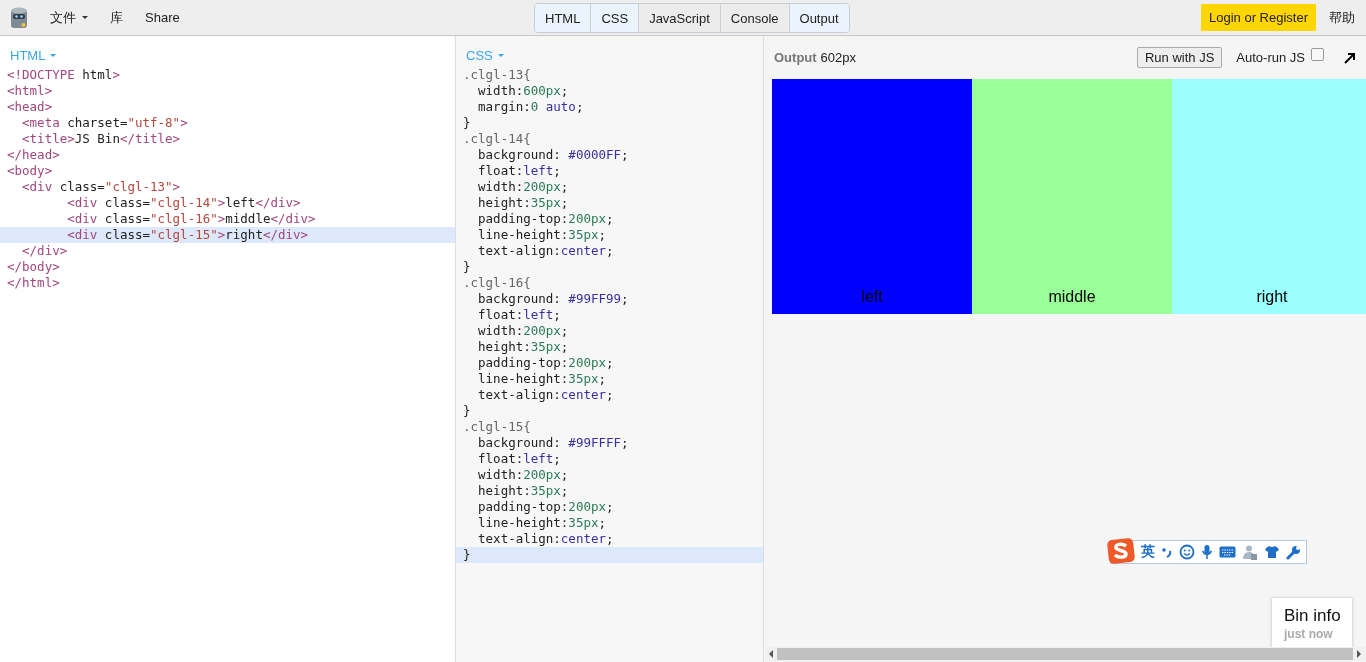 This screenshot has width=1366, height=662. I want to click on code-line: <html>, so click(30, 91).